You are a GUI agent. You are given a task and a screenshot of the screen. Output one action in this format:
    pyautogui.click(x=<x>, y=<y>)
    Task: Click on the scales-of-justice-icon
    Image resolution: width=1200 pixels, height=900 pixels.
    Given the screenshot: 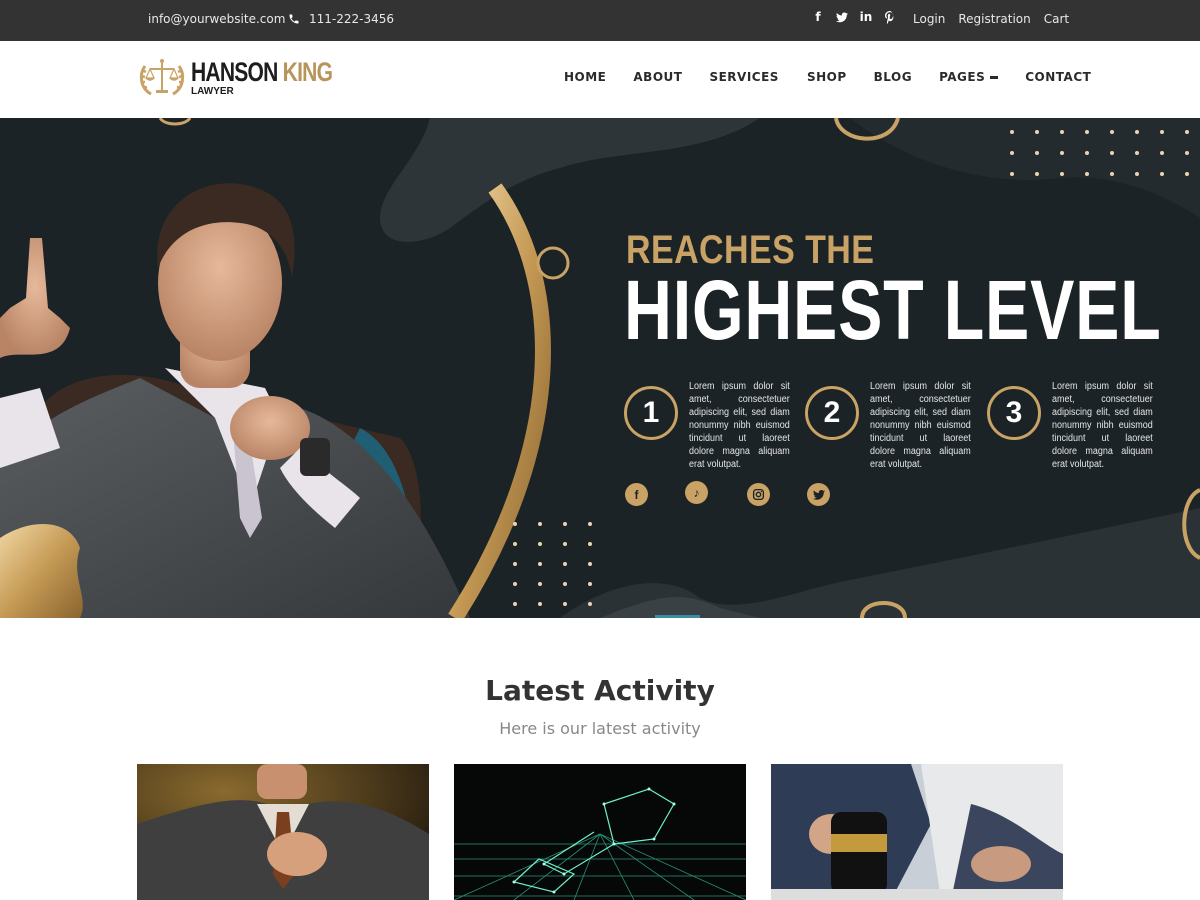 What is the action you would take?
    pyautogui.click(x=162, y=77)
    